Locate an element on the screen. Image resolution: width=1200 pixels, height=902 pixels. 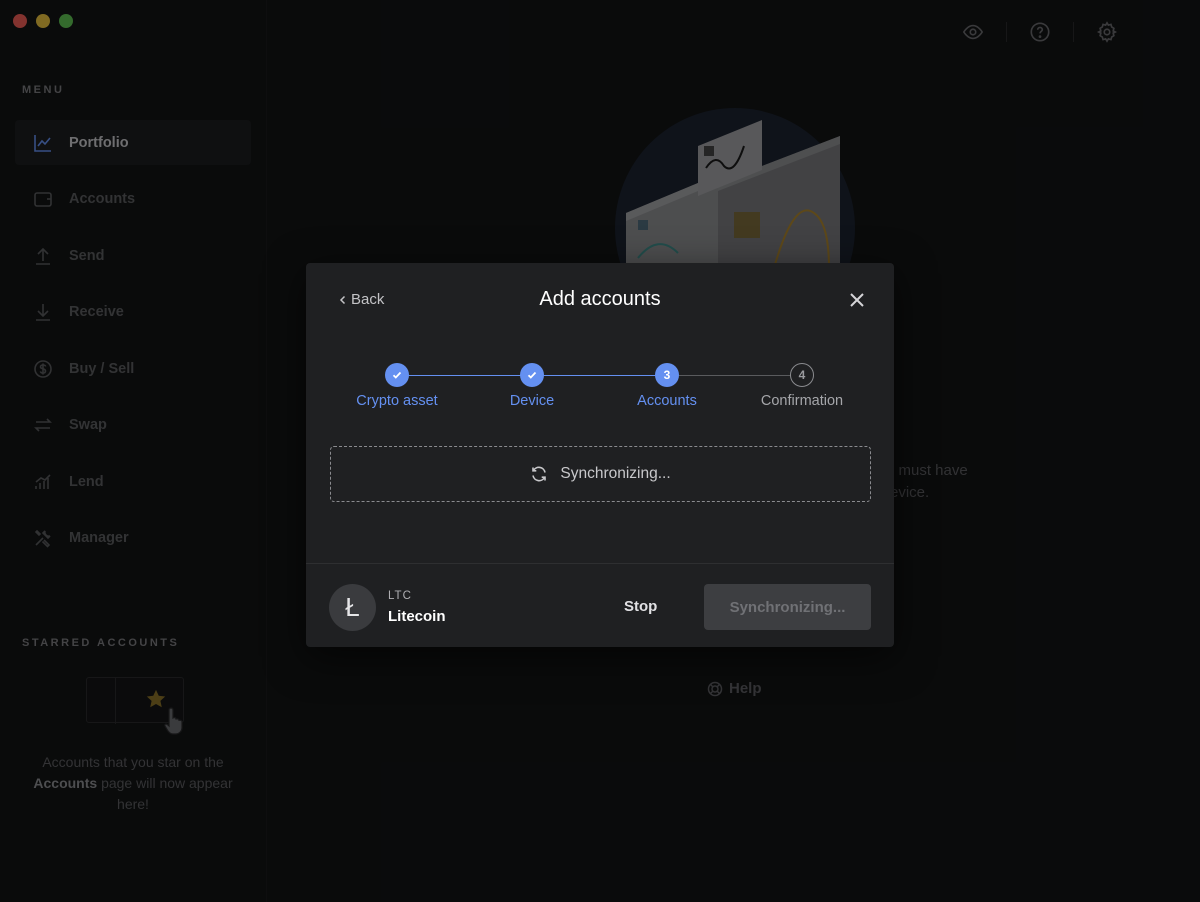
stop-button: Stop is located at coordinates (640, 606).